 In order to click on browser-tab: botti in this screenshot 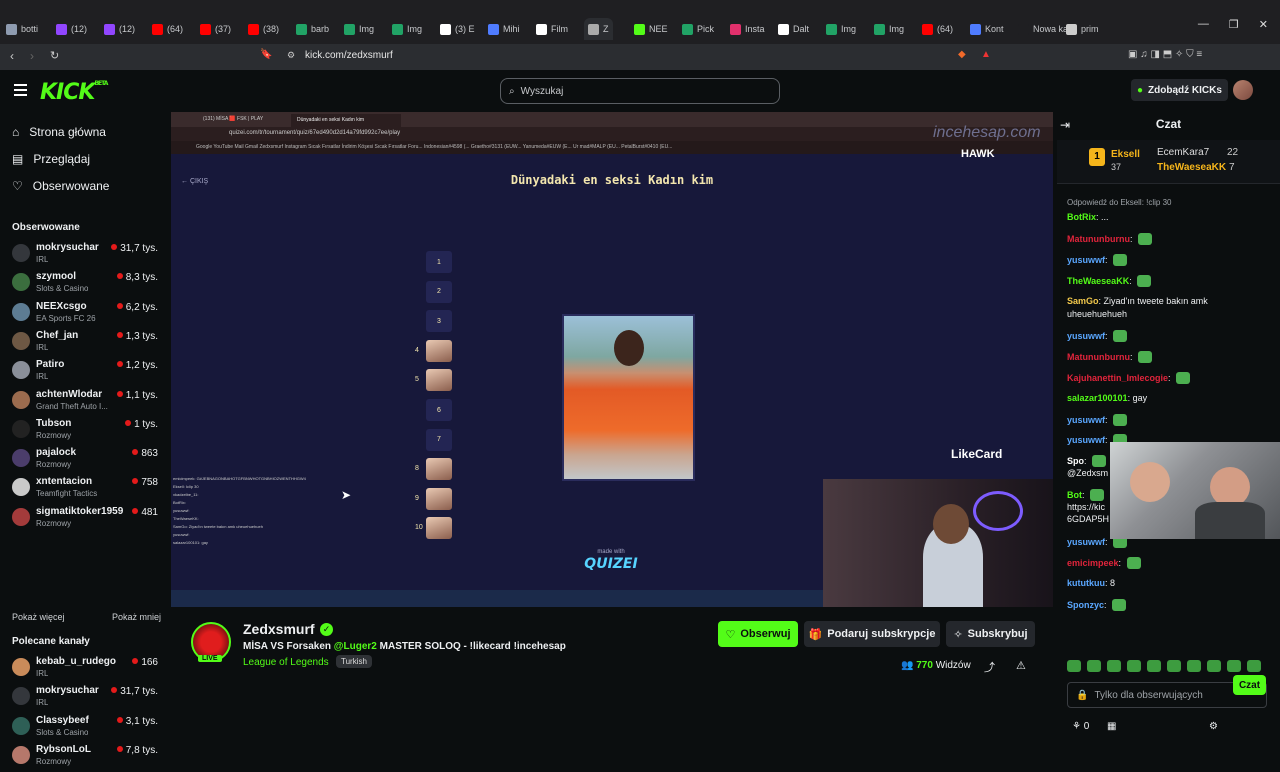, I will do `click(22, 29)`.